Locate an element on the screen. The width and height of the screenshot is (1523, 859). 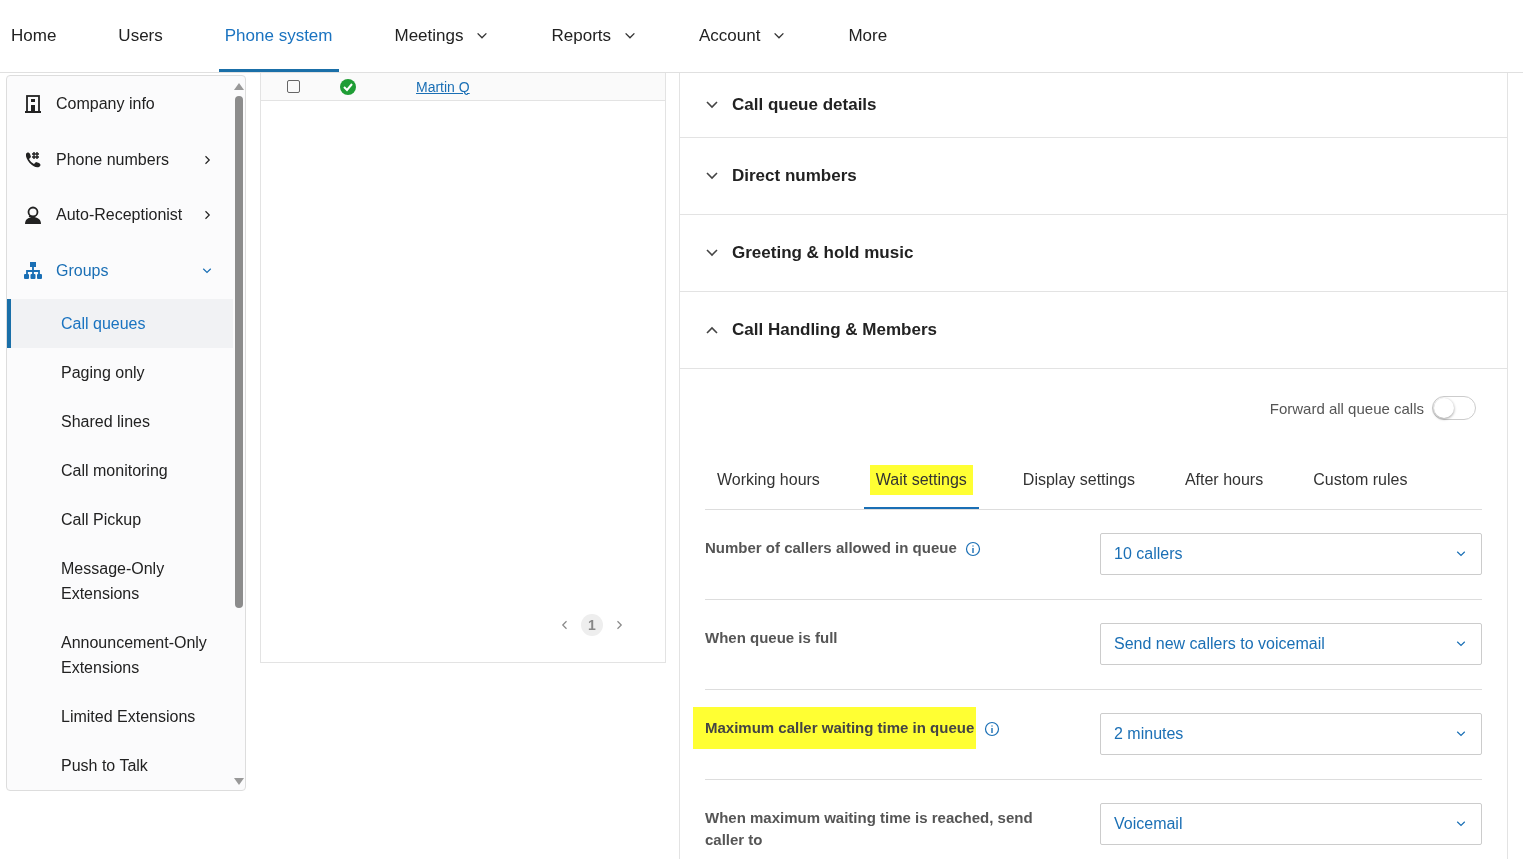
settings-tab: Working hours is located at coordinates (765, 481).